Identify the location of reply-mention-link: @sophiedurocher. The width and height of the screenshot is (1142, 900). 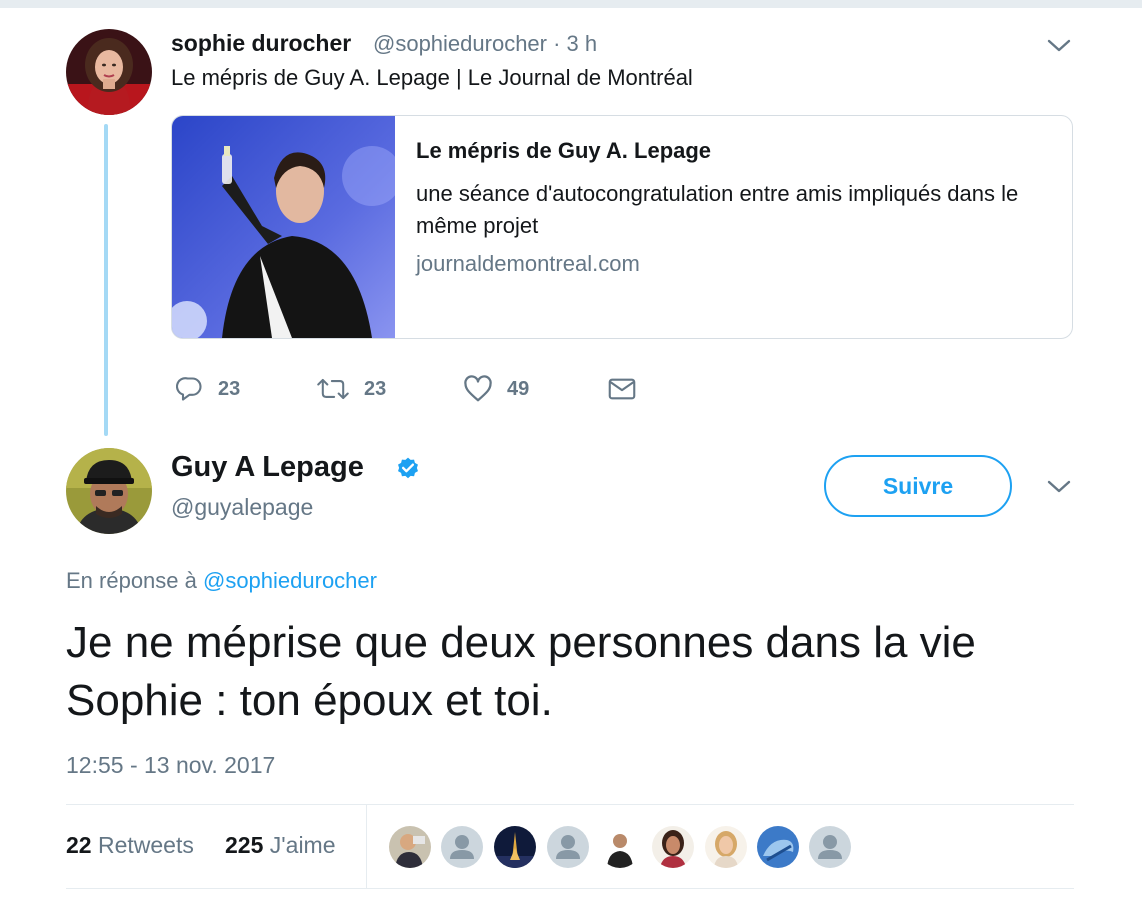
(290, 580).